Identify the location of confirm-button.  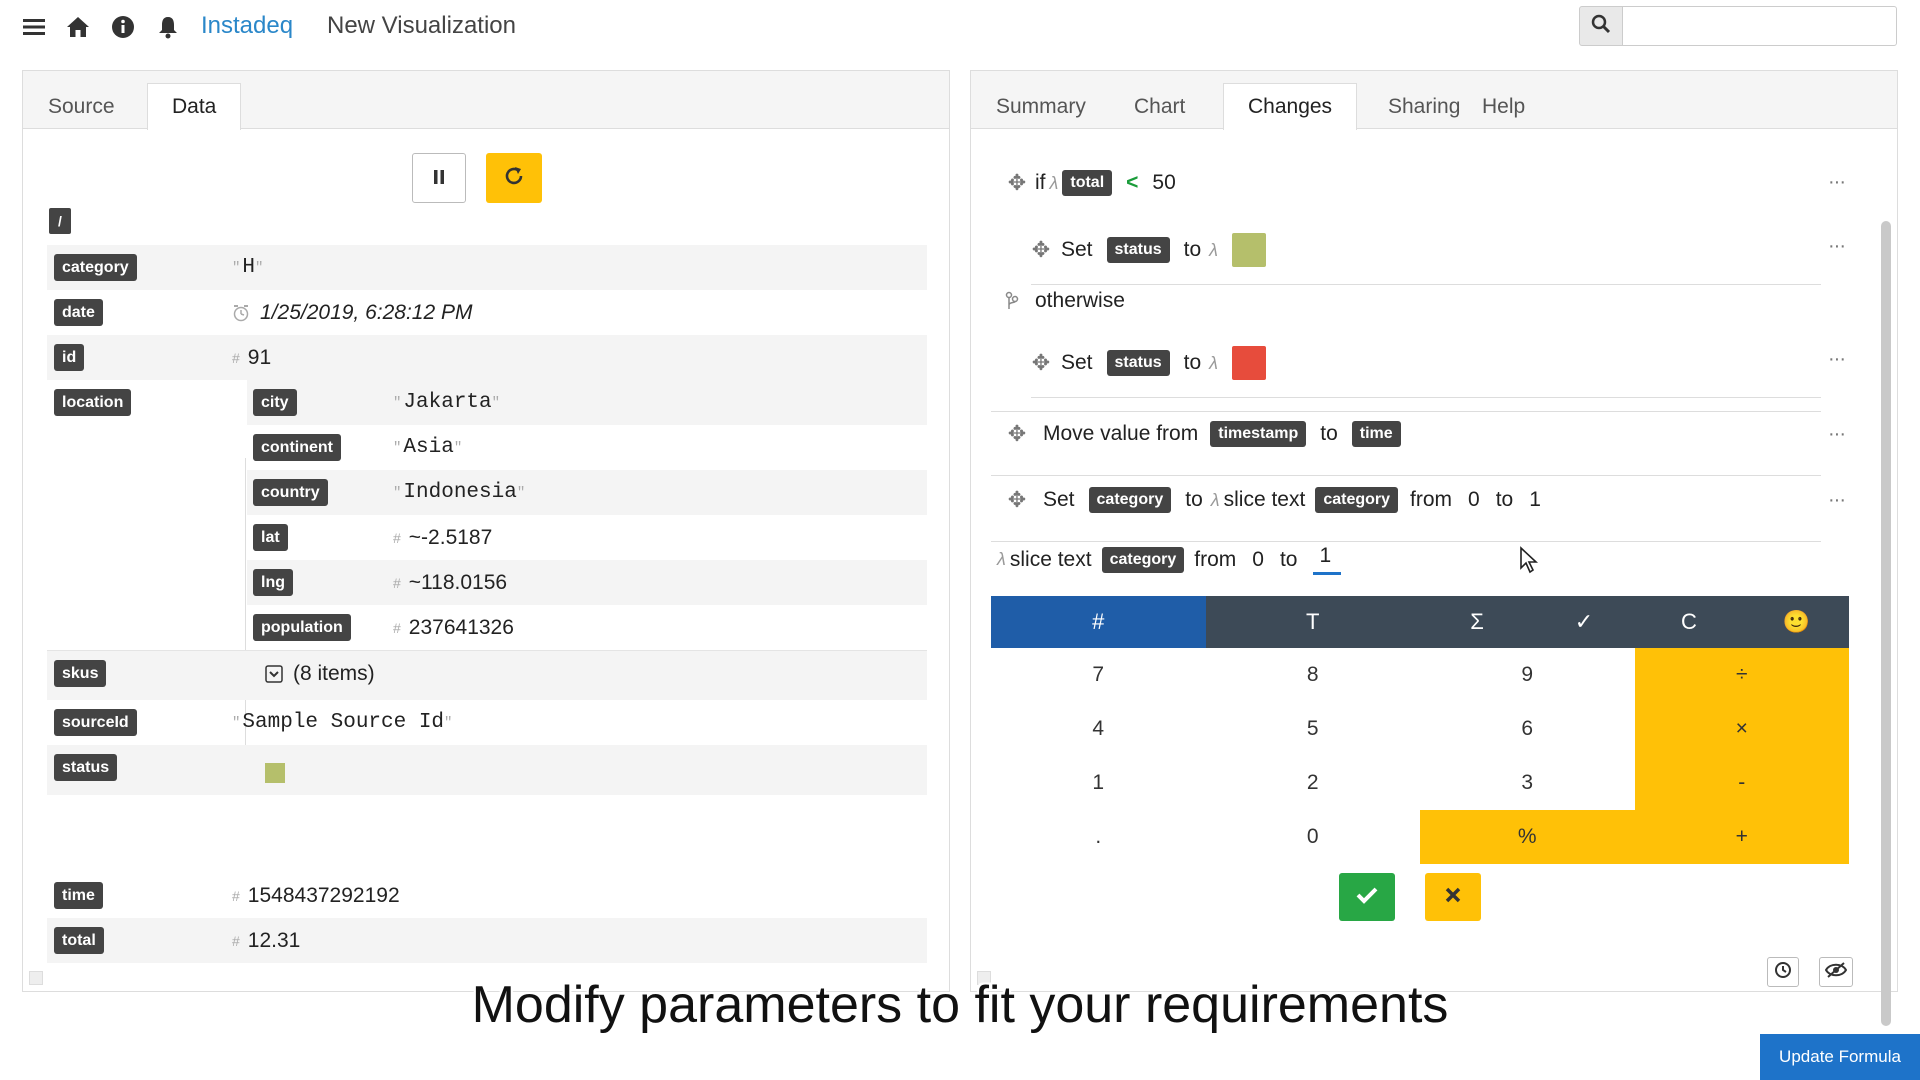
(1367, 897).